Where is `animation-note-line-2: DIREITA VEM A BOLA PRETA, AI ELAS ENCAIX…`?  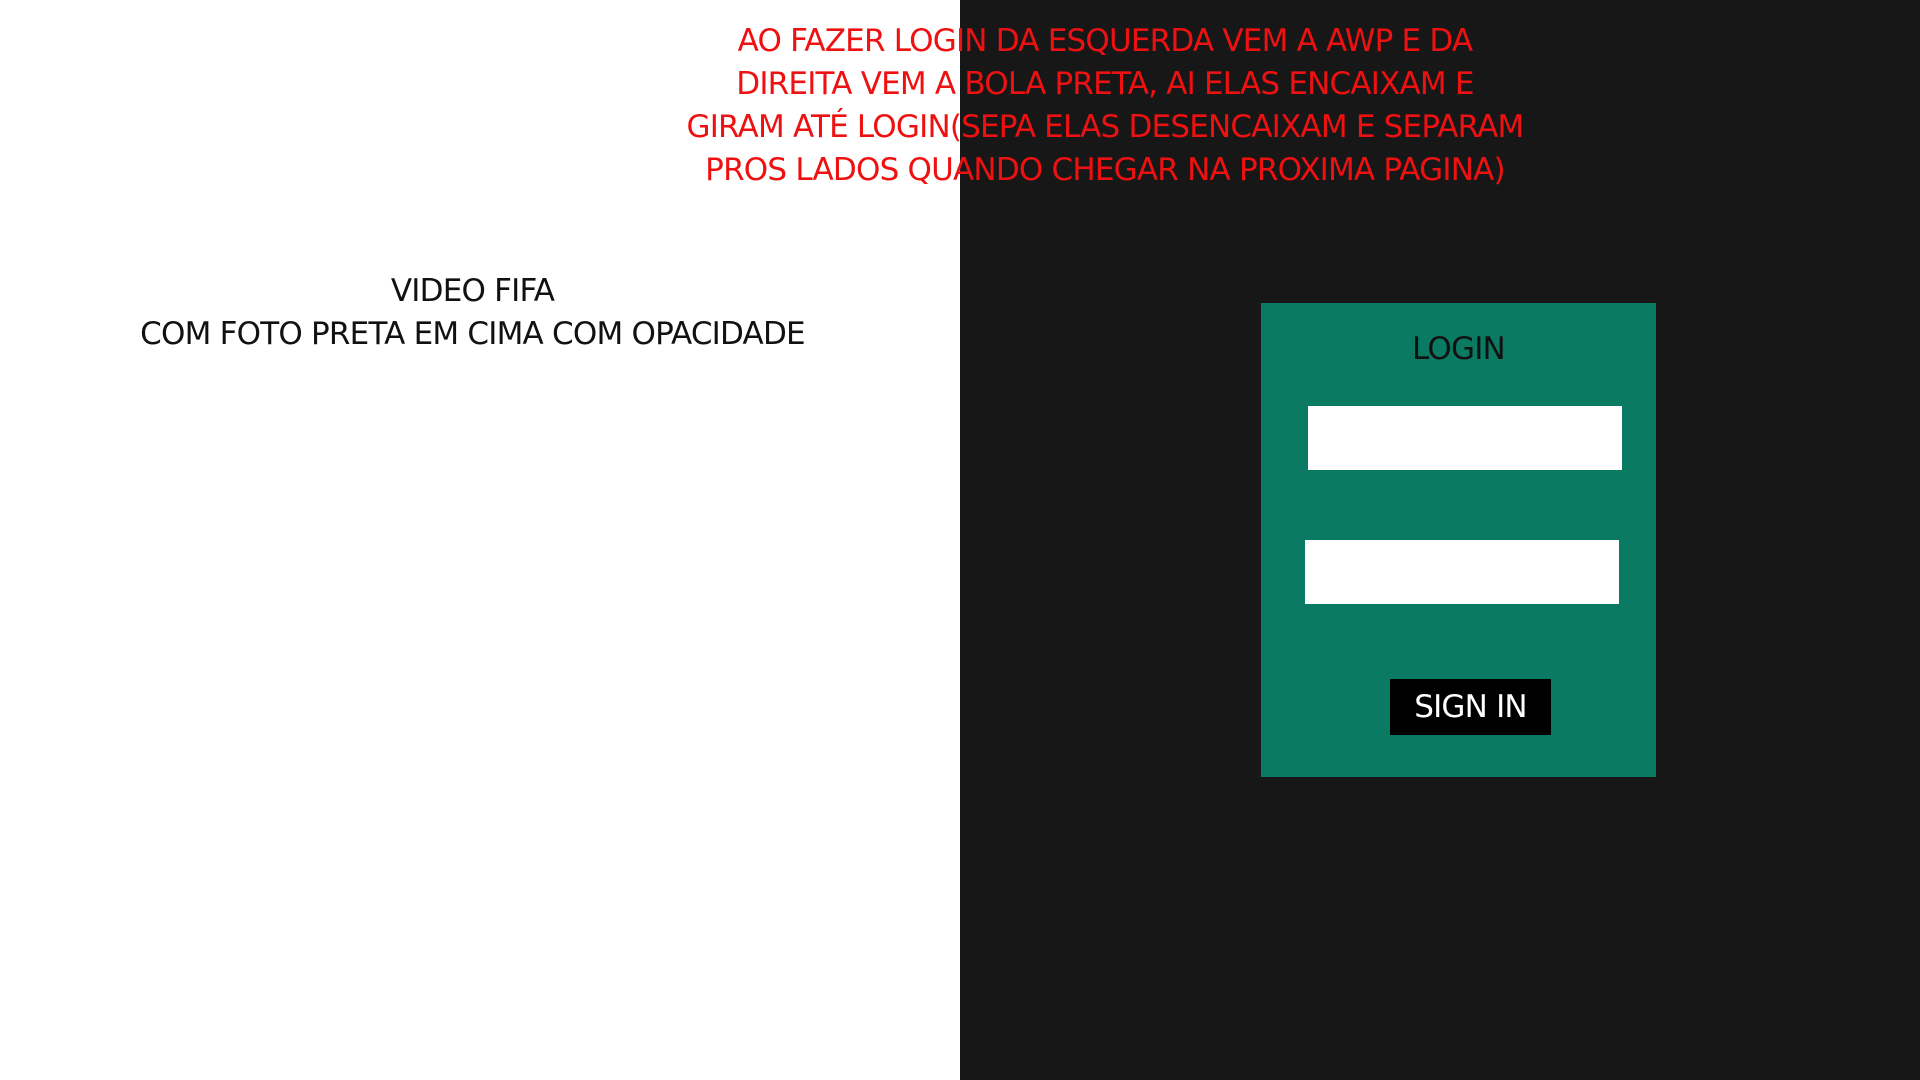
animation-note-line-2: DIREITA VEM A BOLA PRETA, AI ELAS ENCAIX… is located at coordinates (1105, 84).